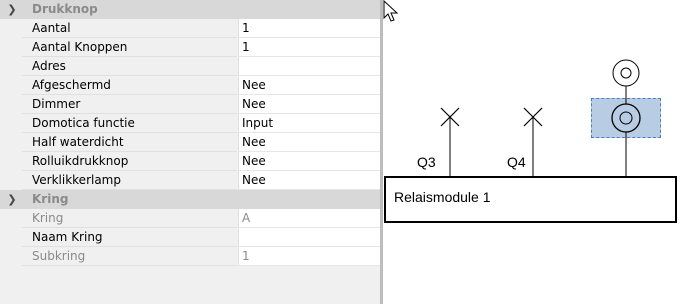  Describe the element at coordinates (67, 237) in the screenshot. I see `property-name: Naam Kring` at that location.